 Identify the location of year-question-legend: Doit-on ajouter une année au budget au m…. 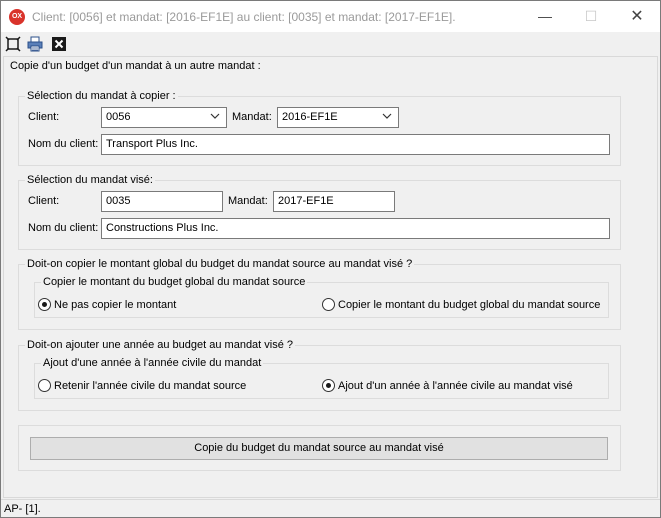
(160, 345).